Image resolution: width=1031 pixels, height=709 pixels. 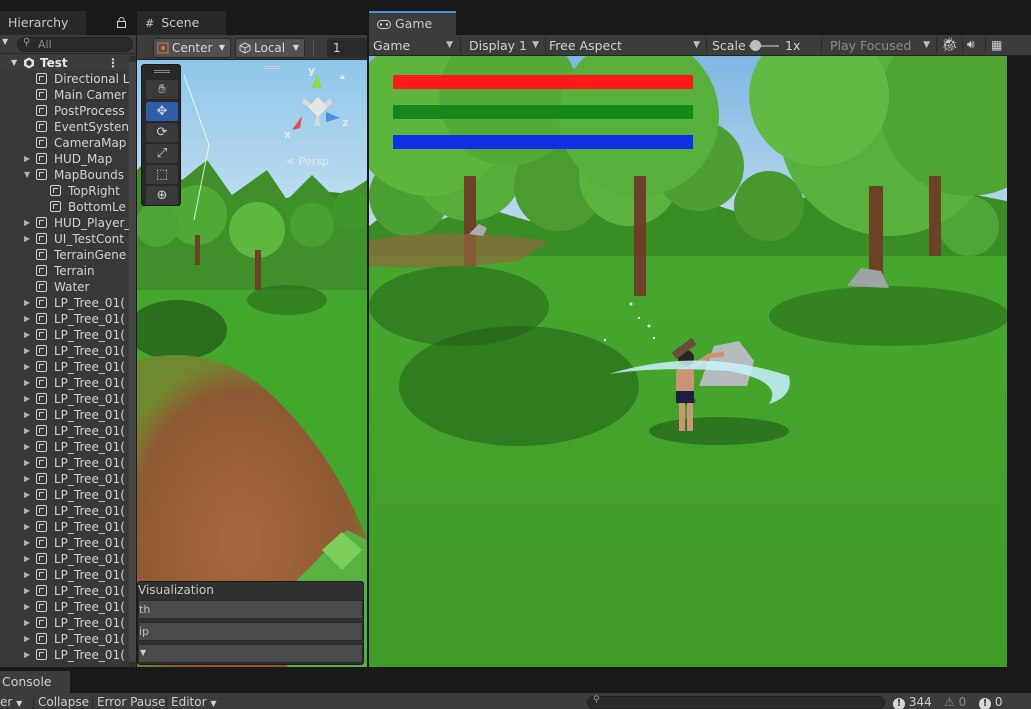 What do you see at coordinates (63, 701) in the screenshot?
I see `collapse-button: Collapse` at bounding box center [63, 701].